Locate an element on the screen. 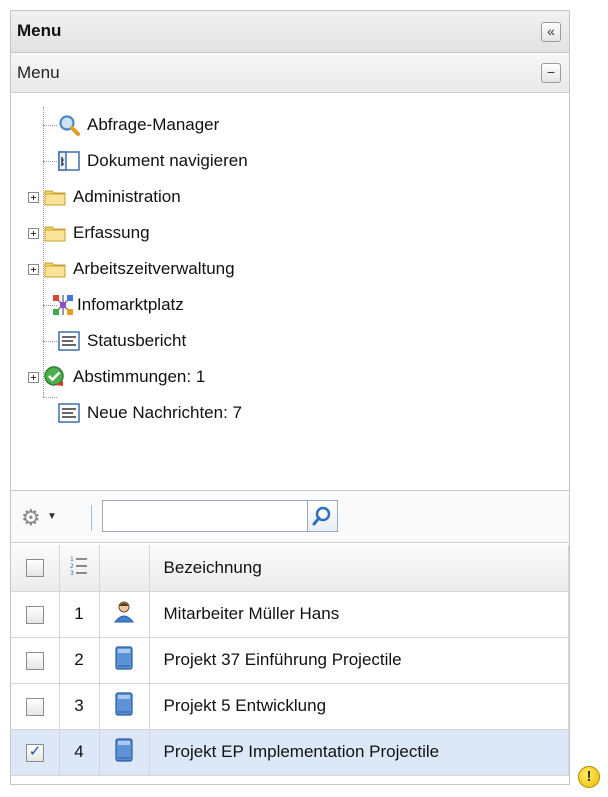  row-number: 2 is located at coordinates (79, 660).